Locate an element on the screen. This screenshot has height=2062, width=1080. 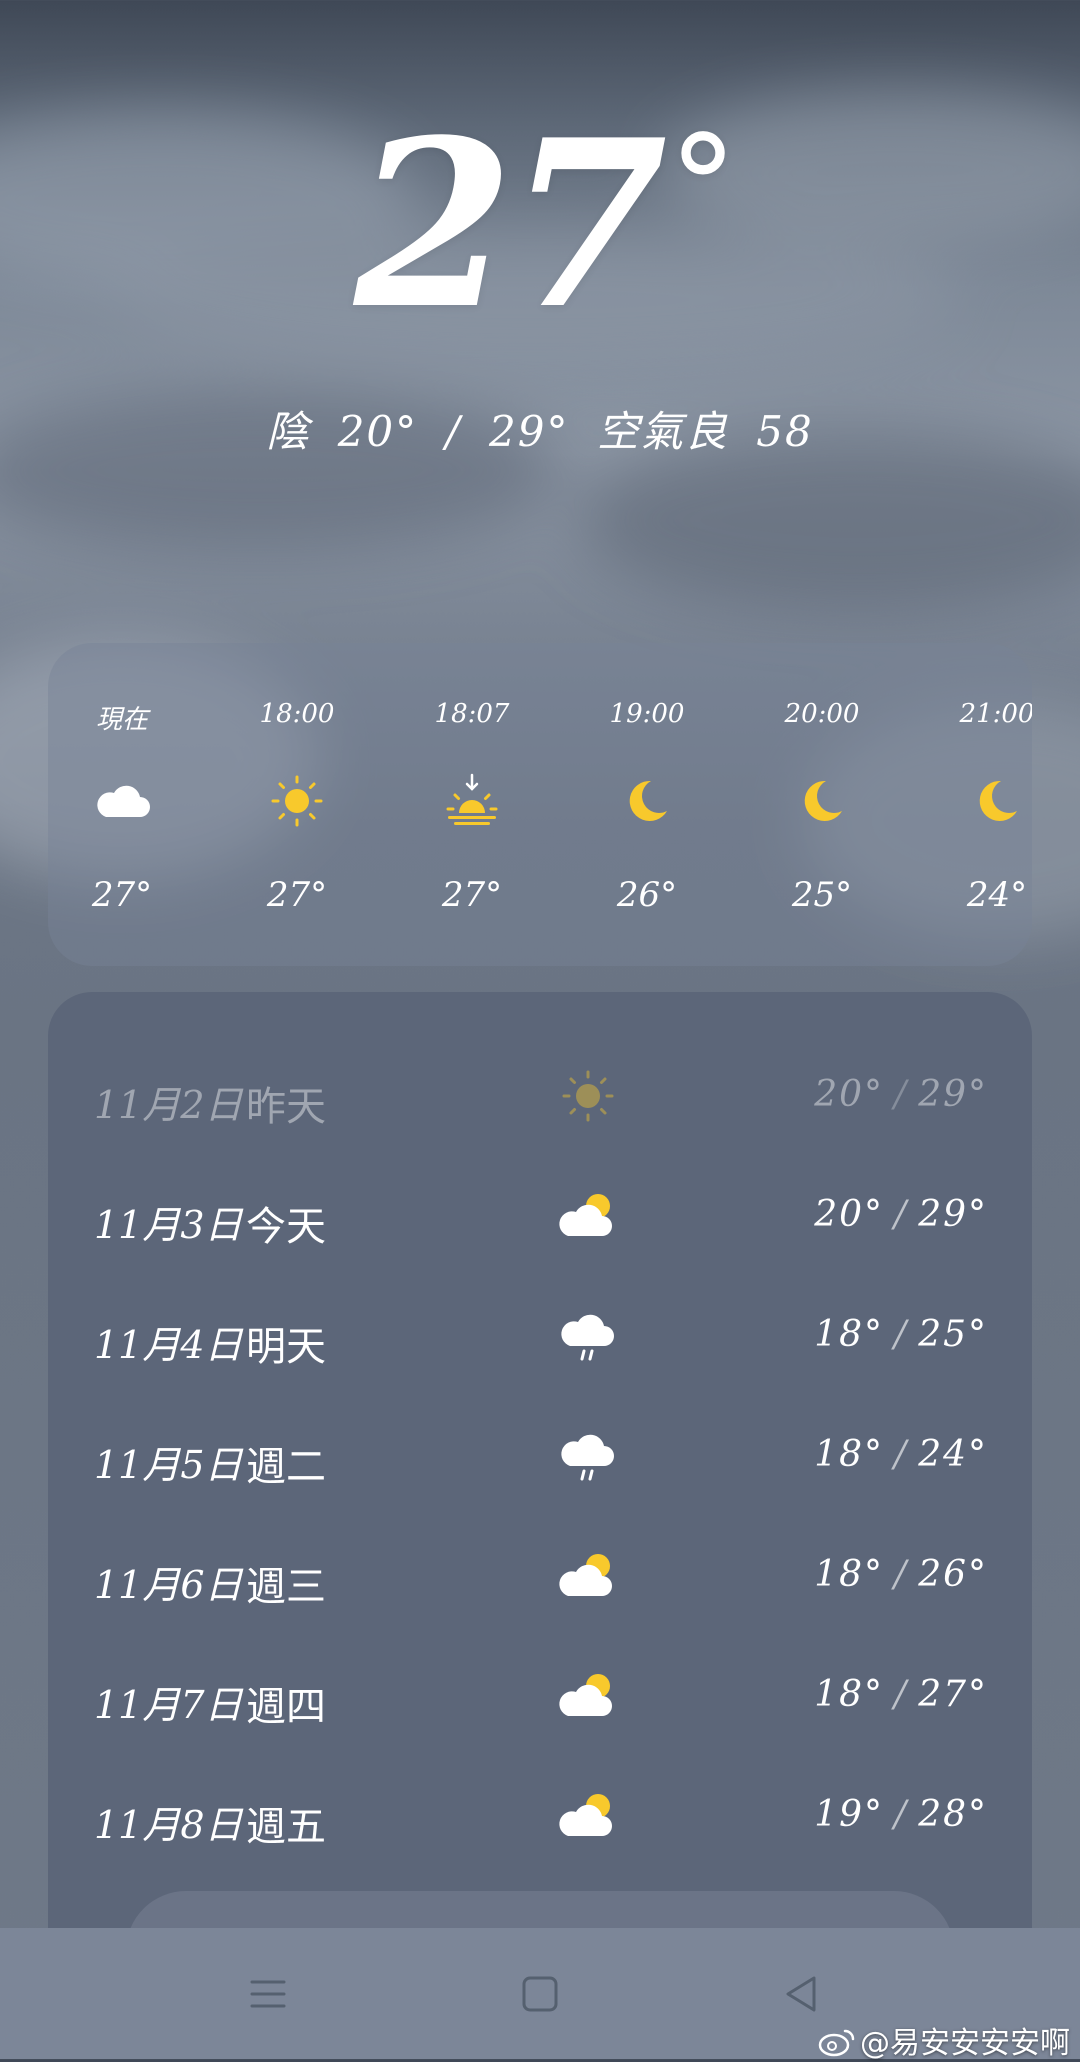
day-label: 昨天 is located at coordinates (286, 1107).